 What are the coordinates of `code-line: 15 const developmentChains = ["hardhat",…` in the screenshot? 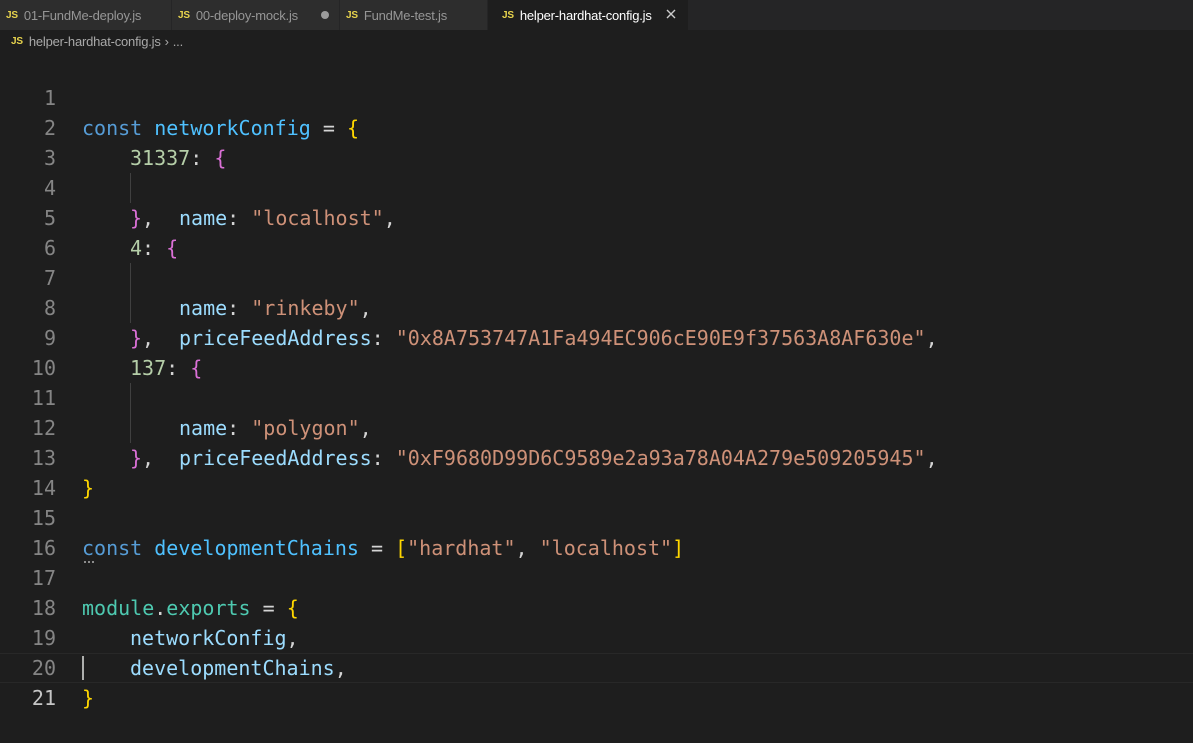 It's located at (596, 516).